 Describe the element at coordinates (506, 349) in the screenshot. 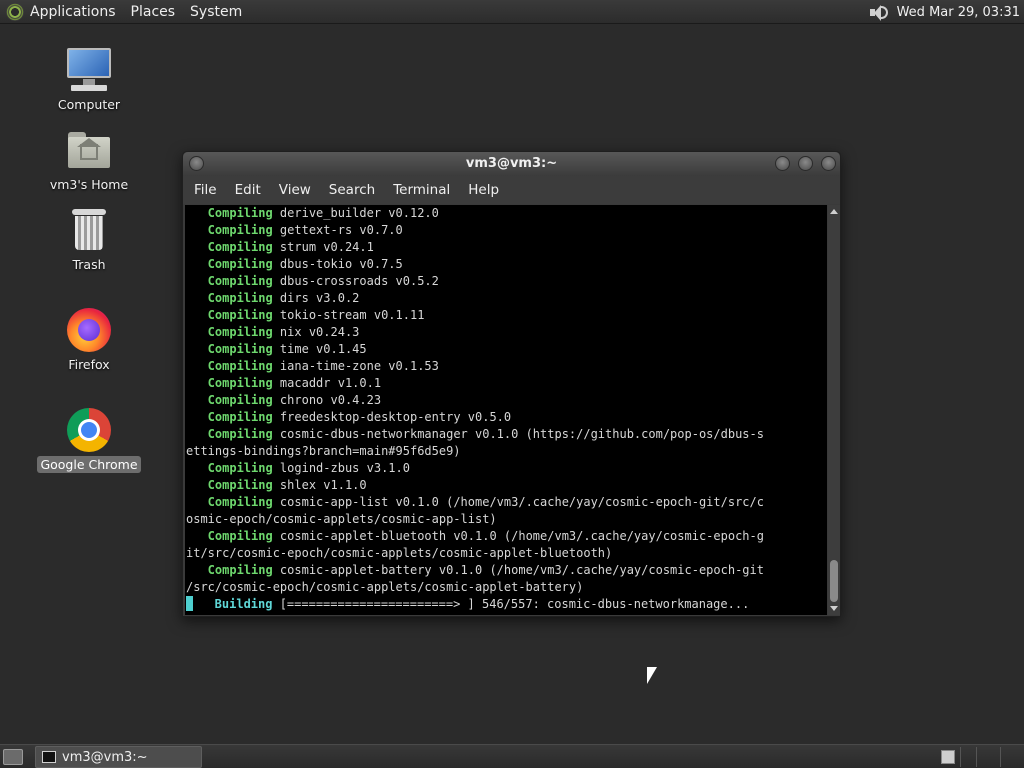

I see `terminal-line: Compiling time v0.1.45` at that location.